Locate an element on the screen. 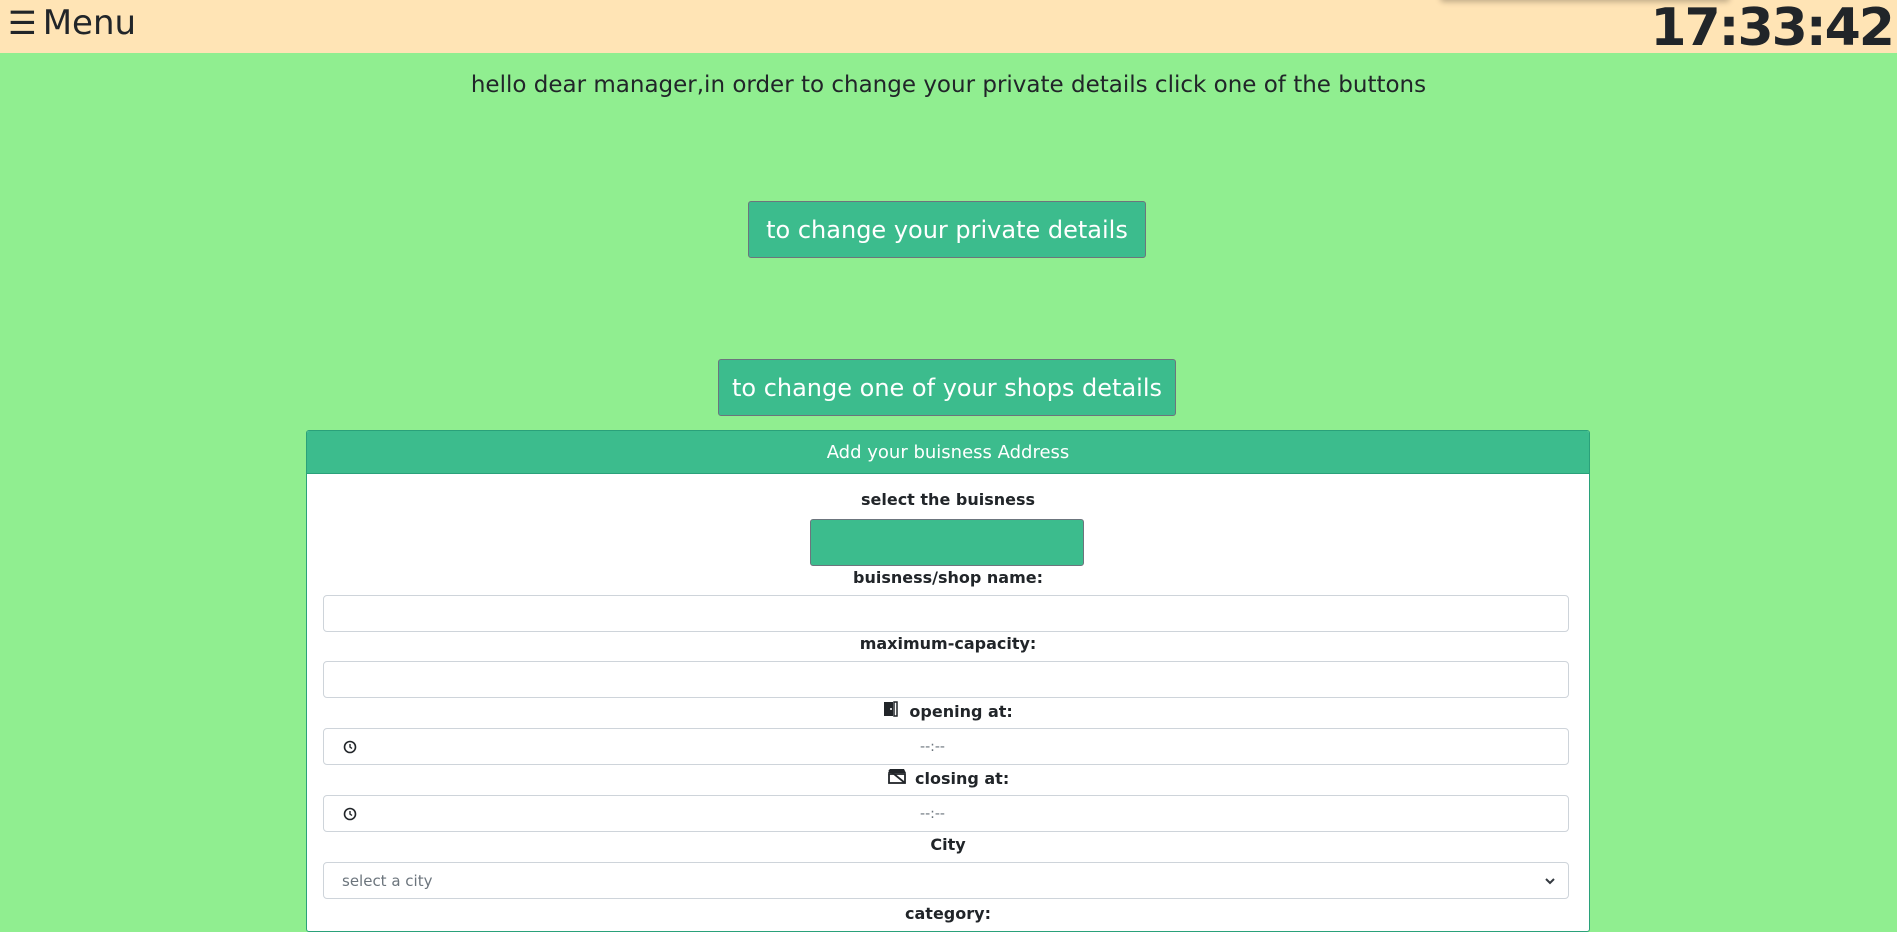 The width and height of the screenshot is (1897, 932). closed-shop-icon is located at coordinates (899, 778).